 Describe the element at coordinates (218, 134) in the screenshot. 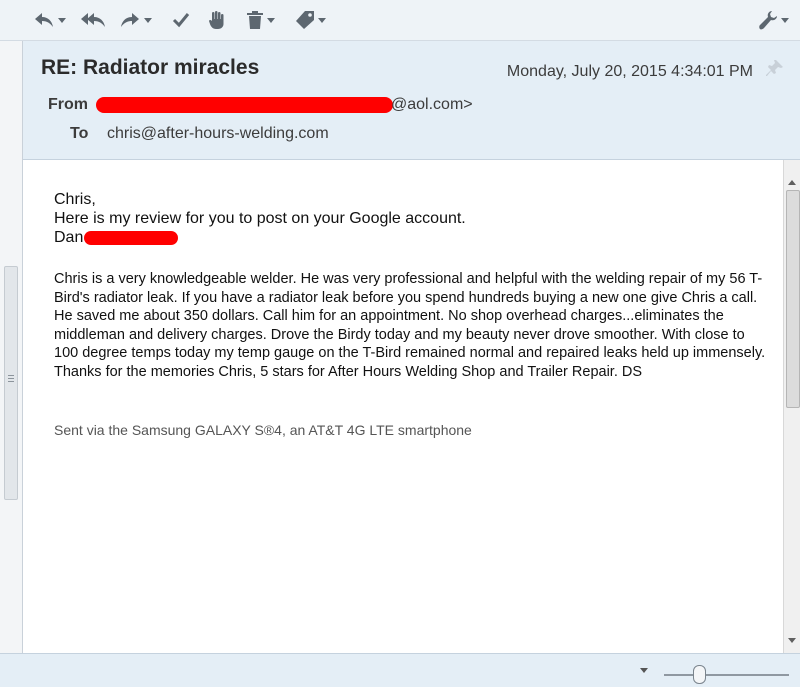

I see `to-address: chris@after-hours-welding.com` at that location.